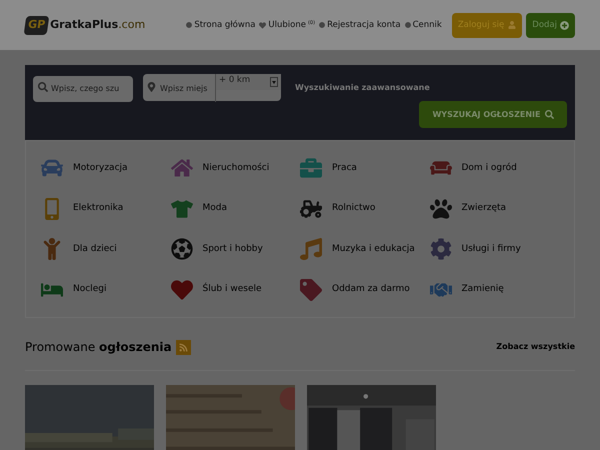 The width and height of the screenshot is (600, 450). I want to click on category-link: Motoryzacja, so click(105, 168).